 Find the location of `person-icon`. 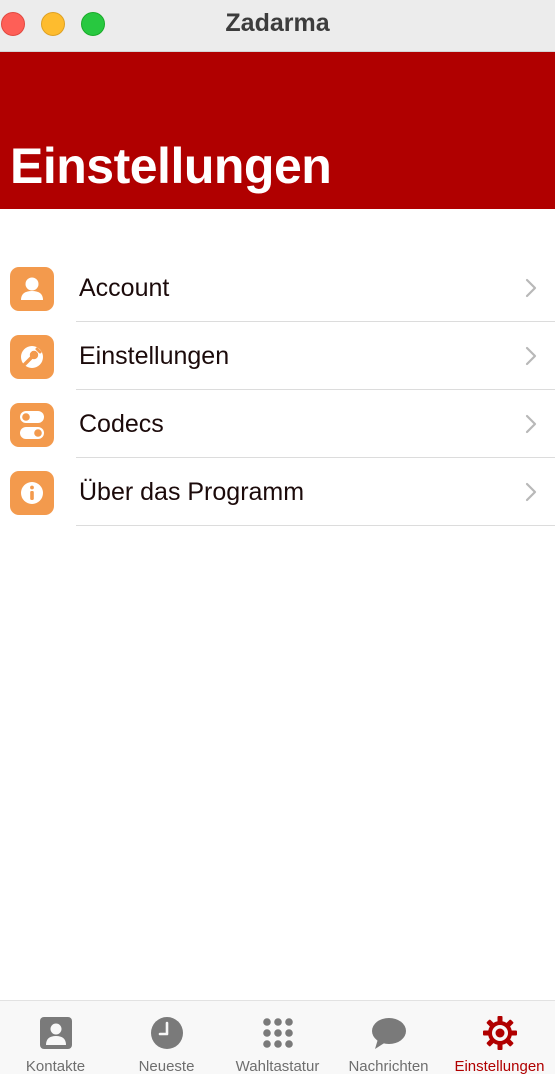

person-icon is located at coordinates (32, 289).